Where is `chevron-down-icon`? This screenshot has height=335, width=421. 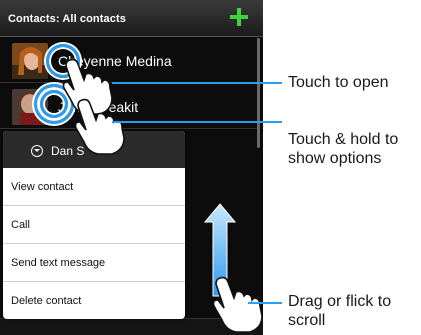 chevron-down-icon is located at coordinates (37, 151).